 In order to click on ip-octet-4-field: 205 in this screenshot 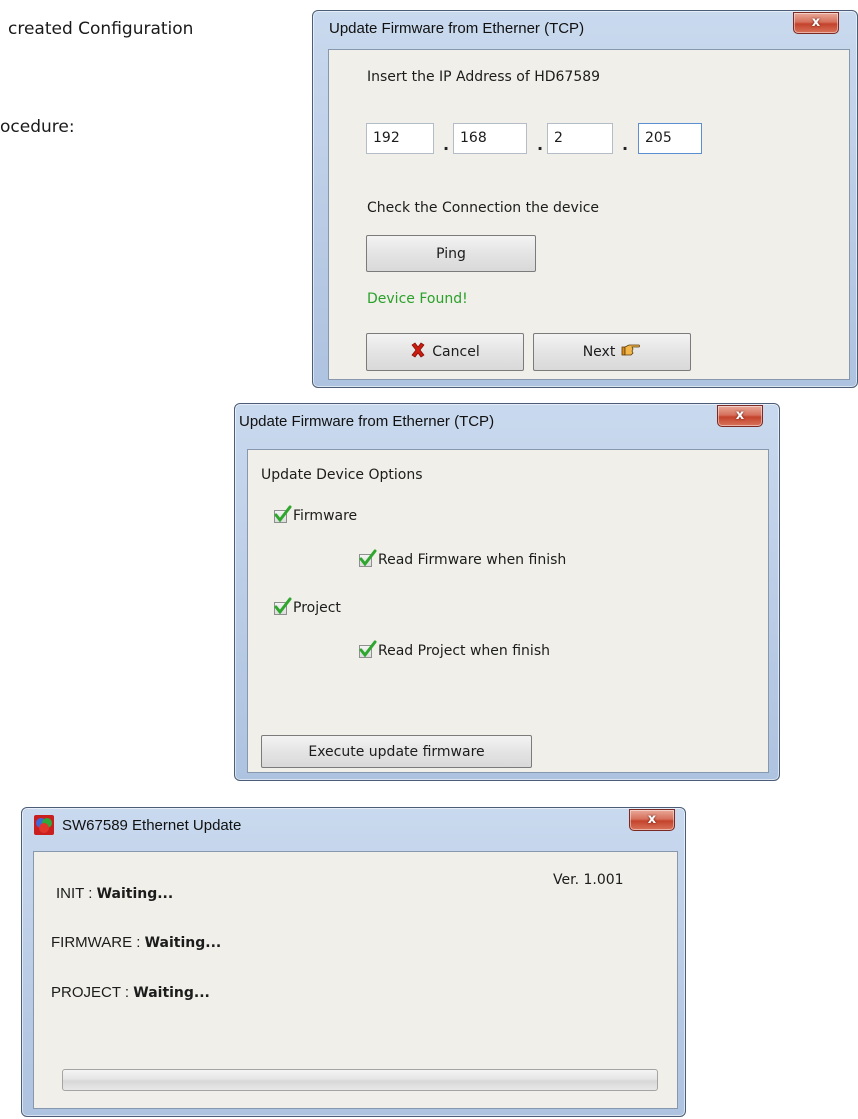, I will do `click(670, 138)`.